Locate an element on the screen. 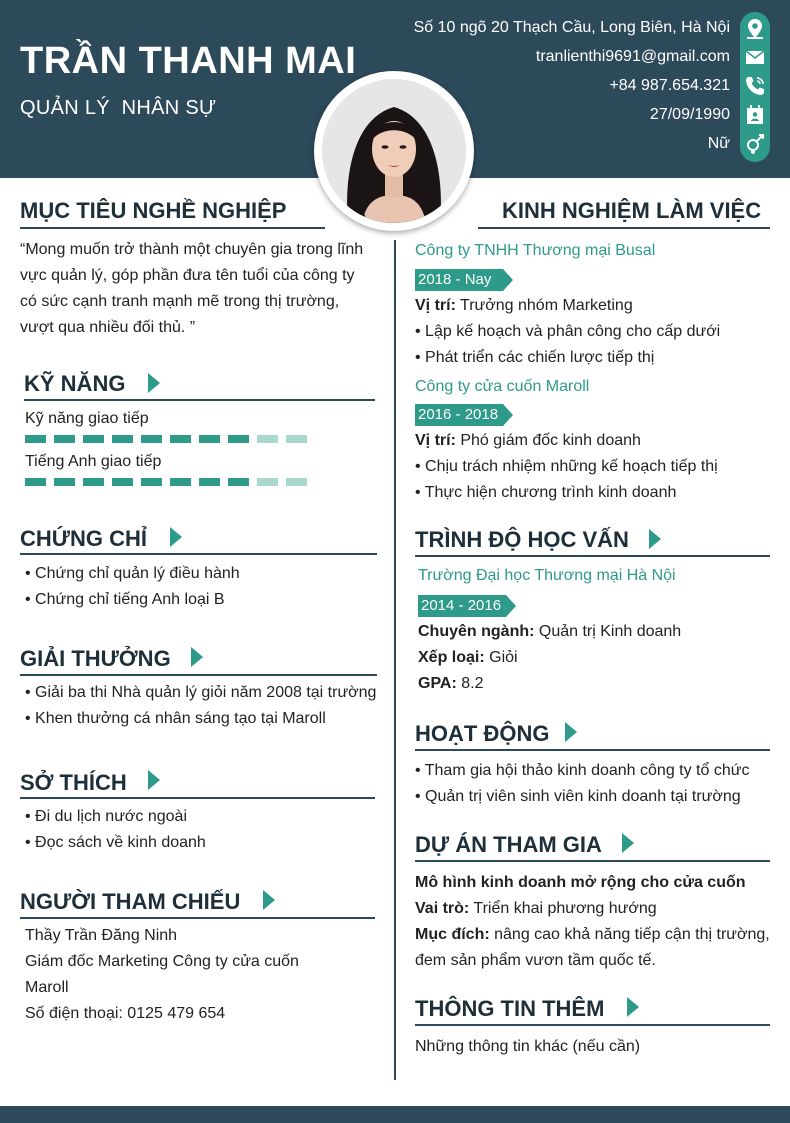 The height and width of the screenshot is (1123, 790). references-arrow-icon is located at coordinates (269, 900).